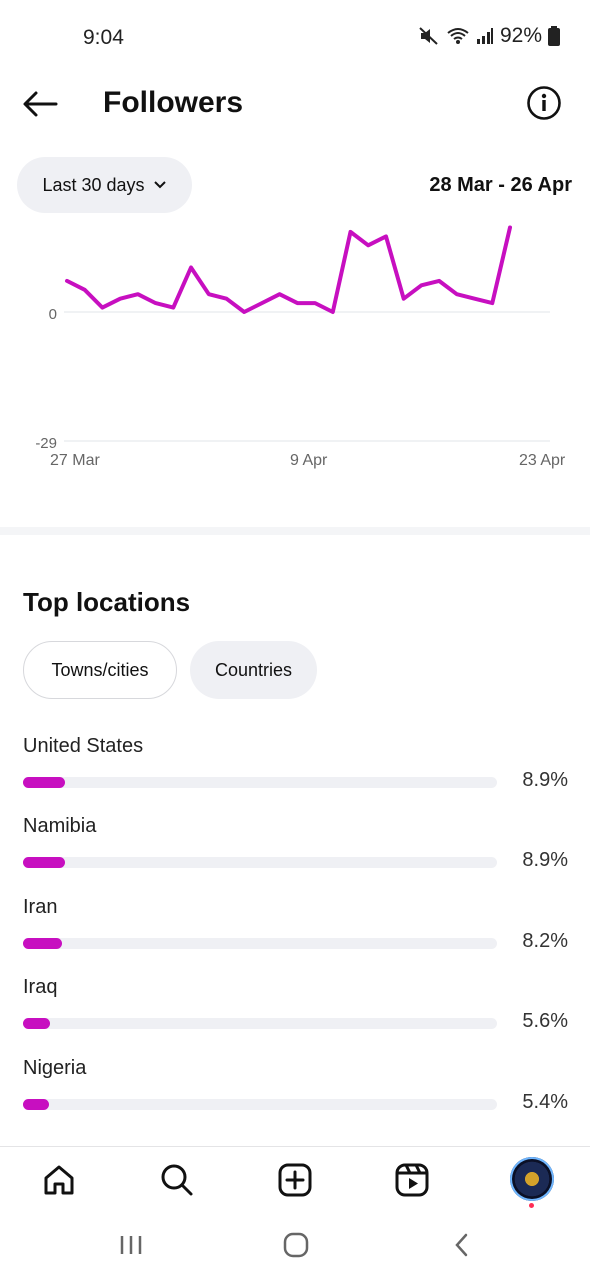 The height and width of the screenshot is (1280, 590). What do you see at coordinates (295, 936) in the screenshot?
I see `location-row: Iran 8.2%` at bounding box center [295, 936].